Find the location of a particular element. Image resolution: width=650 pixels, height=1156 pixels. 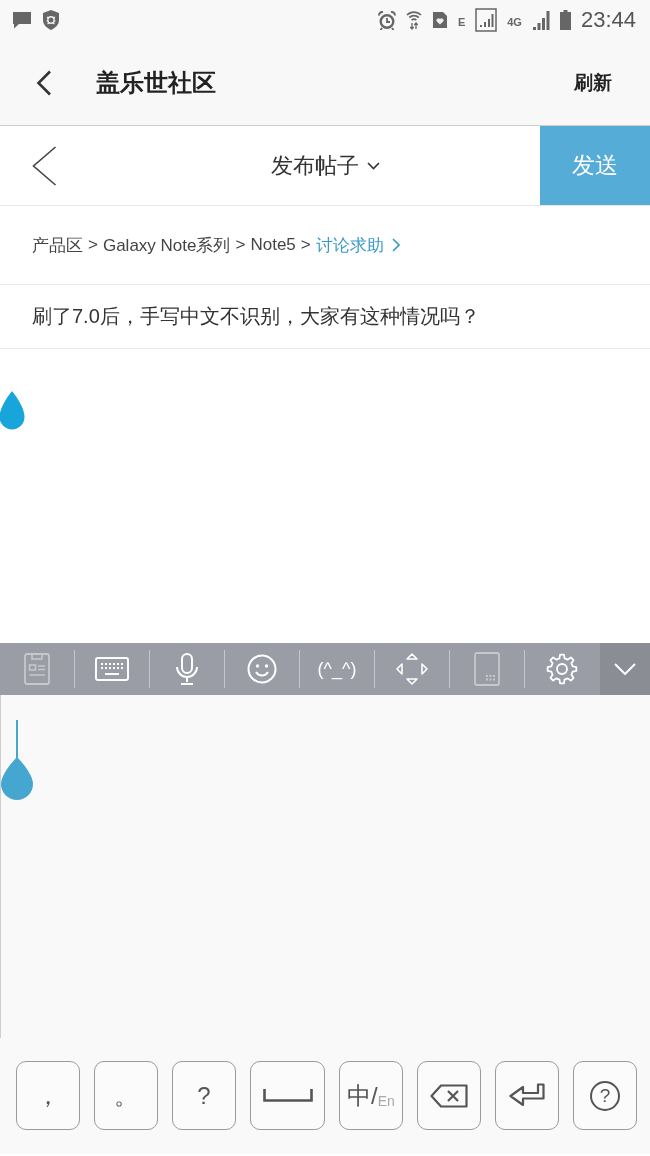

character-key: ， is located at coordinates (48, 1095).